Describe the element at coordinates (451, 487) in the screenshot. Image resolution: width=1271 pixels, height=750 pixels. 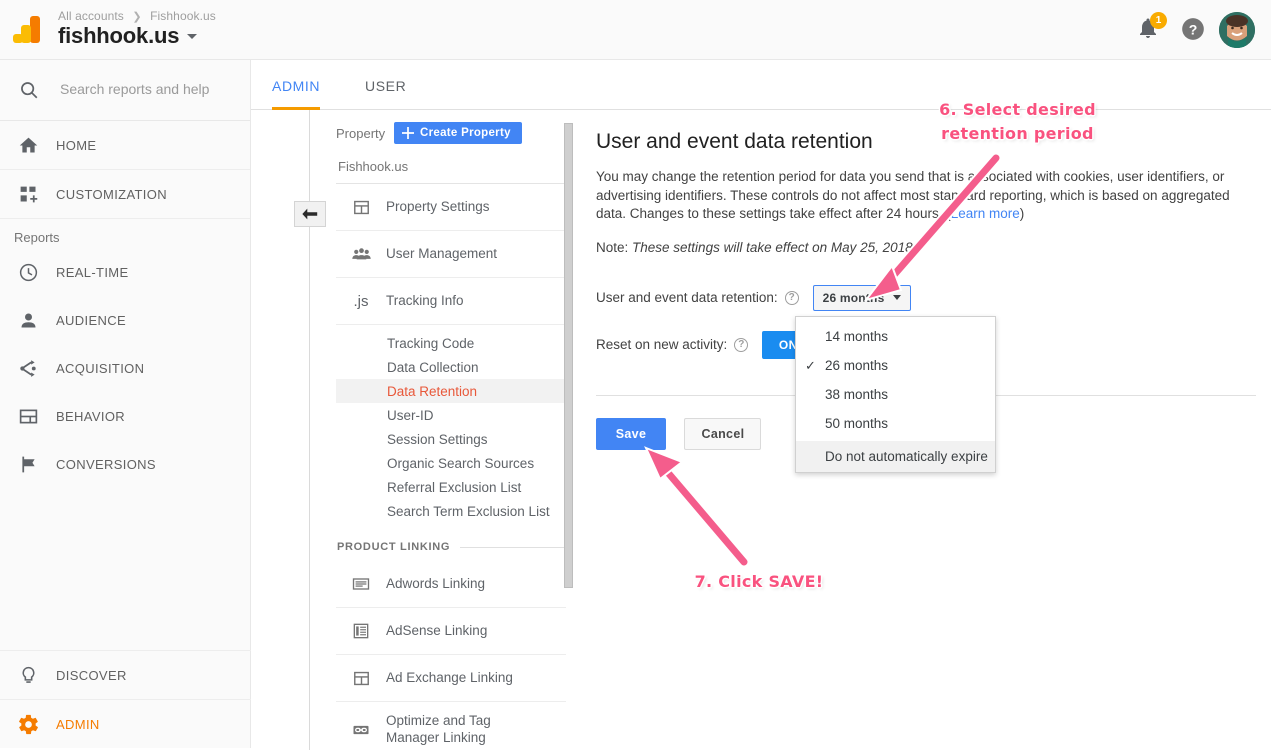
I see `sublink-referral-exclusion-list: Referral Exclusion List` at that location.